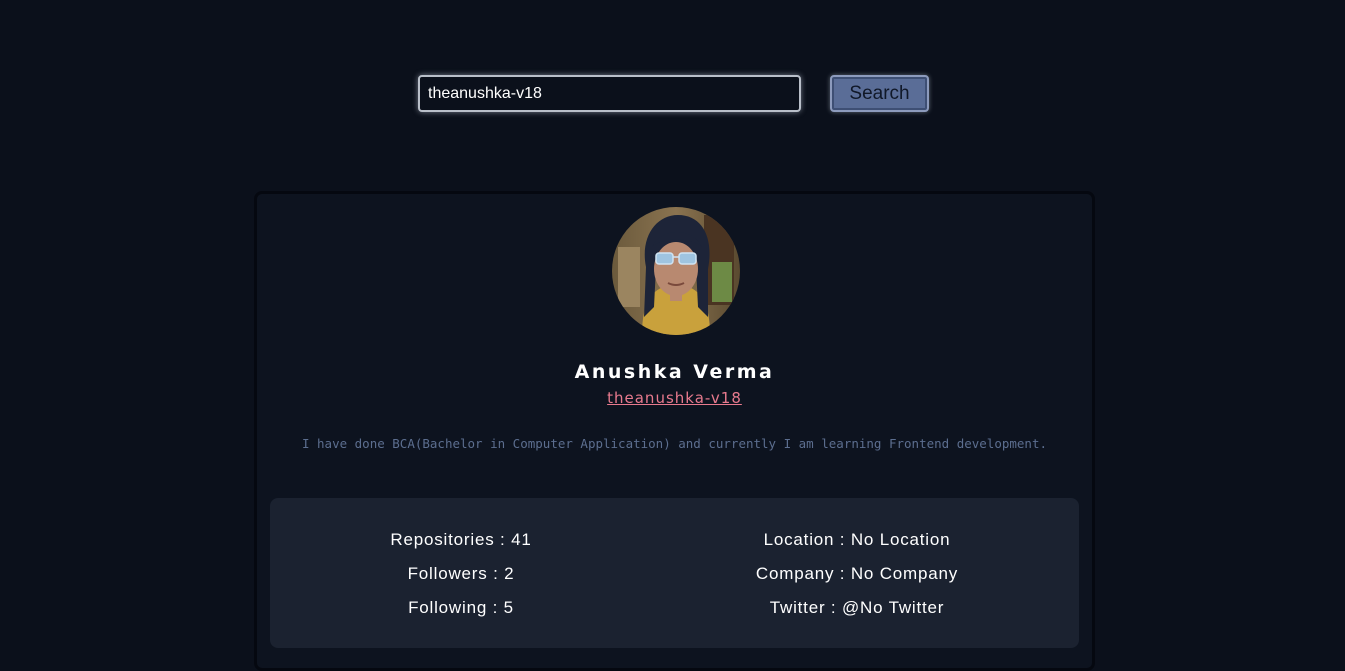  What do you see at coordinates (857, 573) in the screenshot?
I see `stat-company: Company : No Company` at bounding box center [857, 573].